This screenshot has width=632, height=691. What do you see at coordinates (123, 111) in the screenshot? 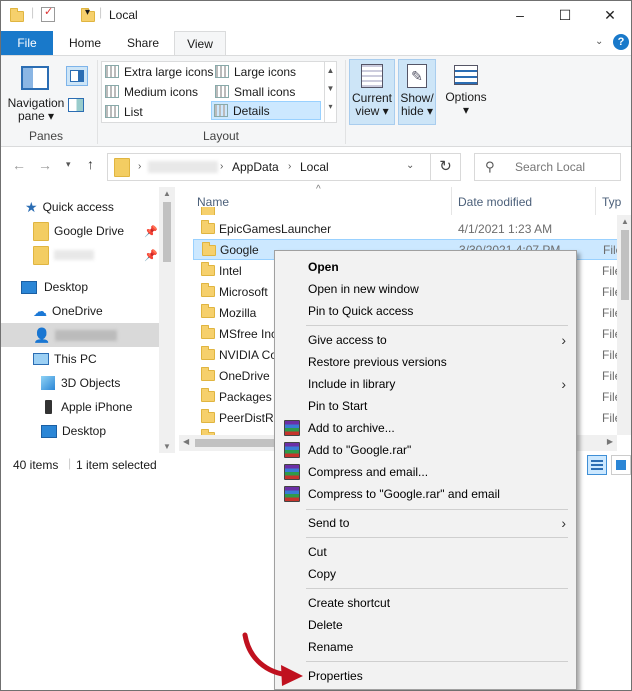
I see `layout-list: List` at bounding box center [123, 111].